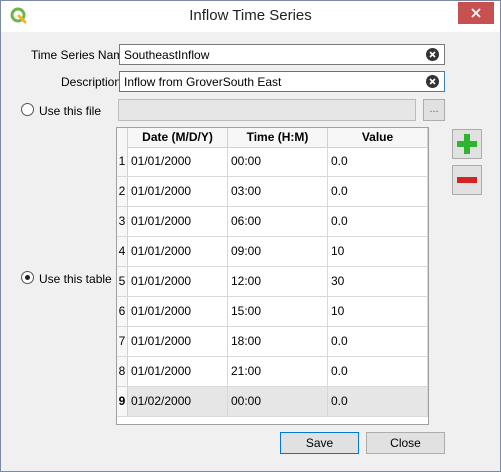  I want to click on name-value: SoutheastInflow, so click(167, 55).